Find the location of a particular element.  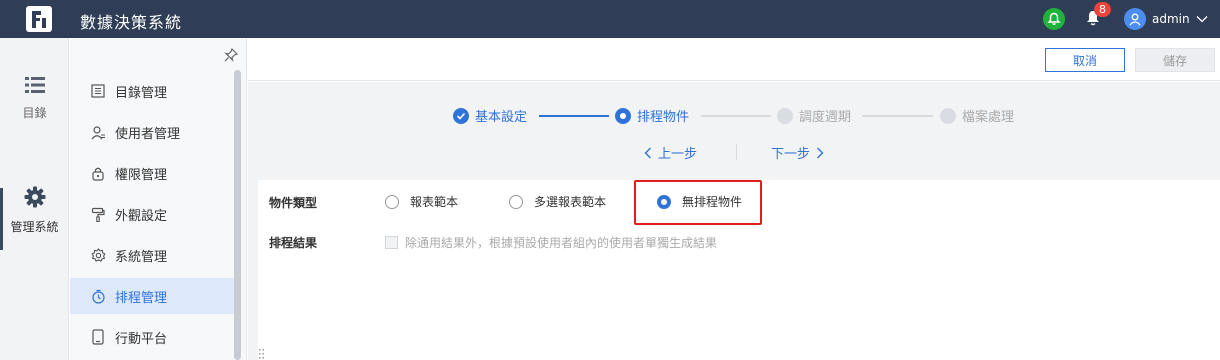

highlight-annotation is located at coordinates (698, 202).